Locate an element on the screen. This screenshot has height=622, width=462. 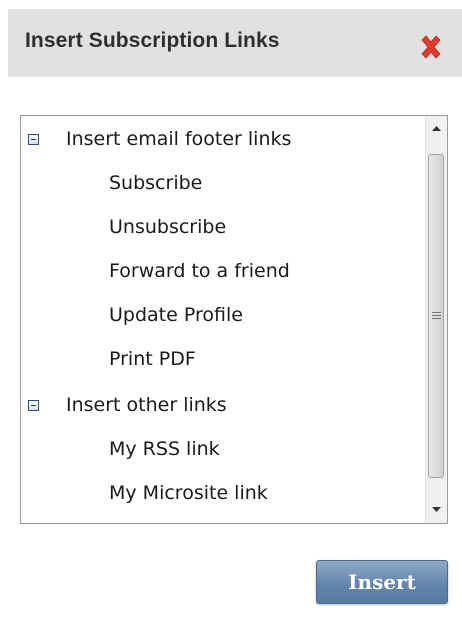
scrollbar-thumb is located at coordinates (436, 316).